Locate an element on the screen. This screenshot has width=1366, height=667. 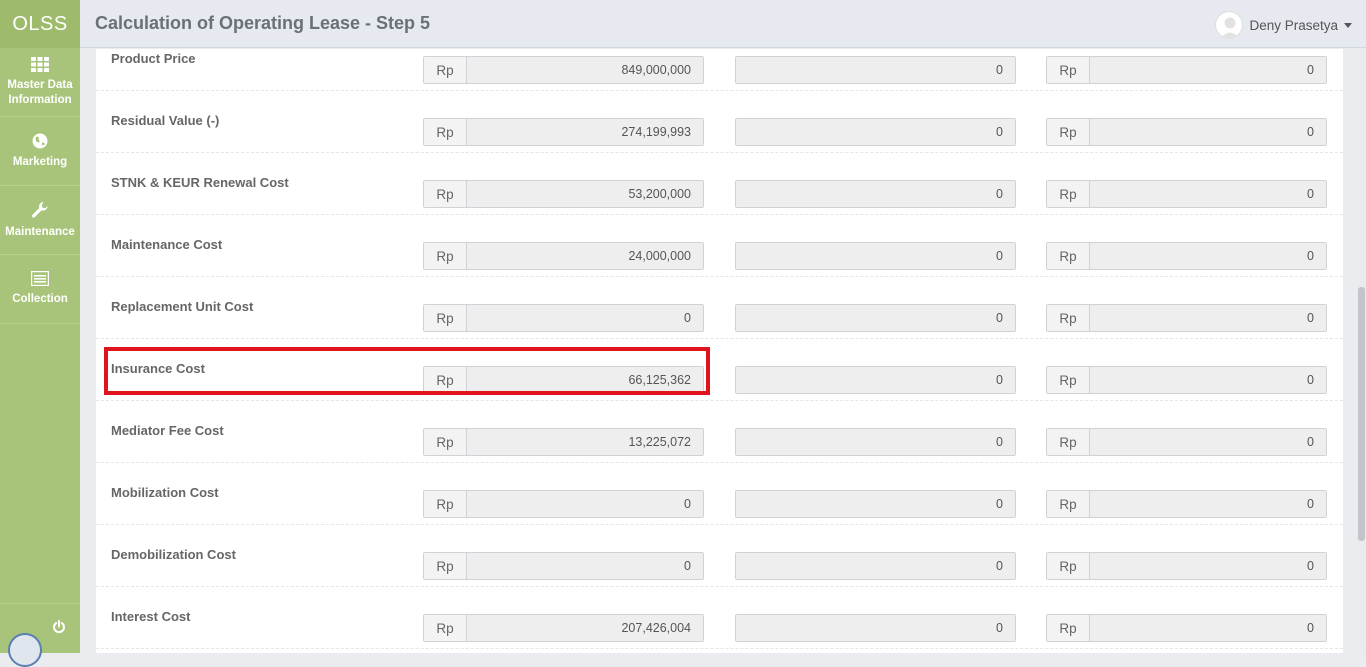
user-name: Deny Prasetya is located at coordinates (1293, 25).